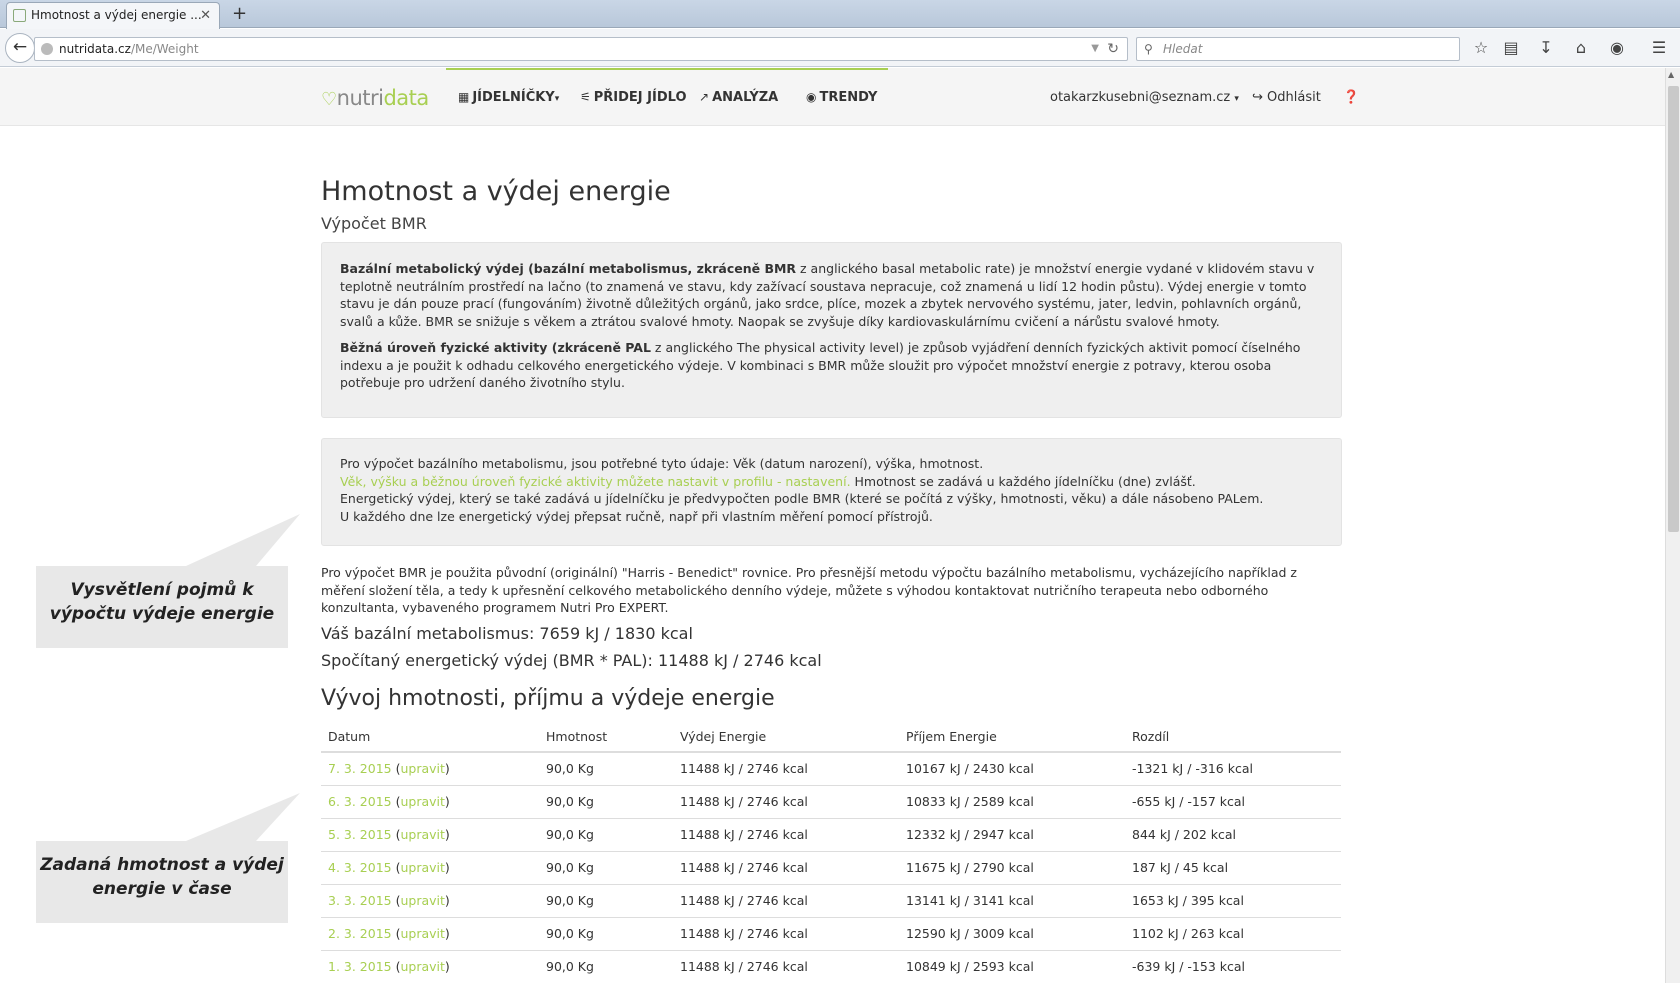 The height and width of the screenshot is (983, 1680). What do you see at coordinates (1012, 834) in the screenshot?
I see `cell-intake: 12332 kJ / 2947 kcal` at bounding box center [1012, 834].